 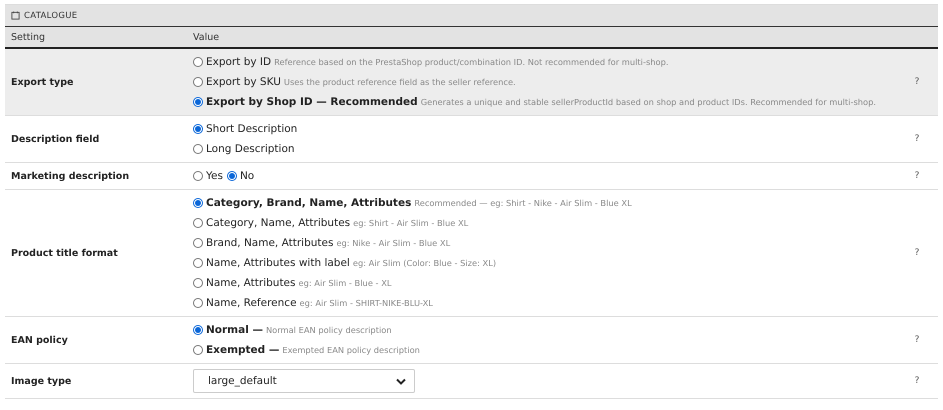 I want to click on chevron-down-icon, so click(x=401, y=381).